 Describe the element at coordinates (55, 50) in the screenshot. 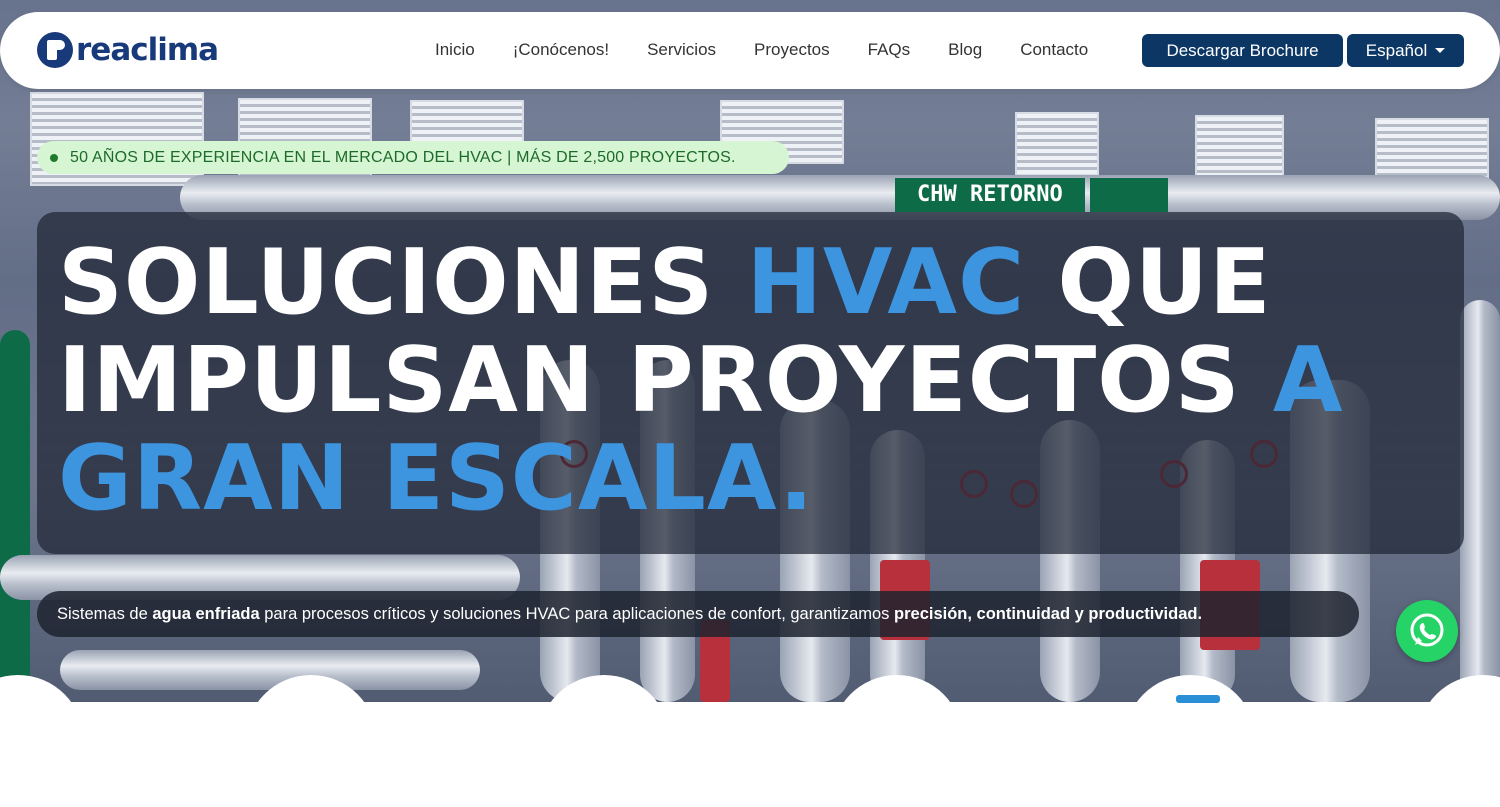

I see `brand-logo-mark` at that location.